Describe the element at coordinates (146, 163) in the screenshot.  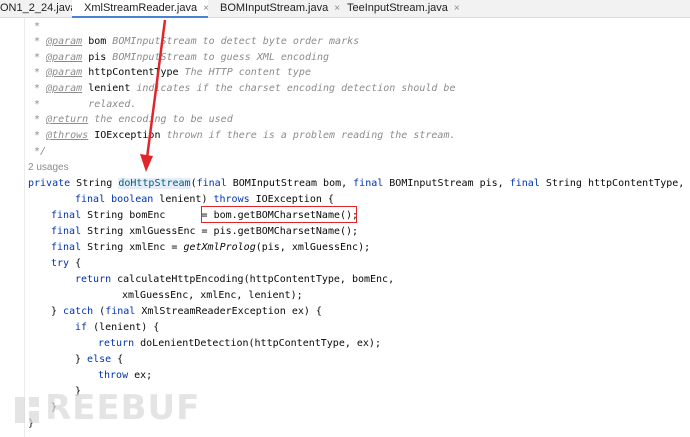
I see `arrow-head` at that location.